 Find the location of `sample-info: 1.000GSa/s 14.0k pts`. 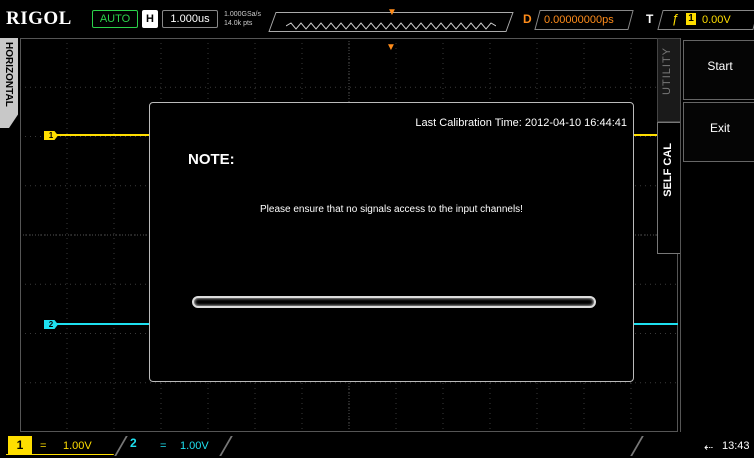

sample-info: 1.000GSa/s 14.0k pts is located at coordinates (242, 19).